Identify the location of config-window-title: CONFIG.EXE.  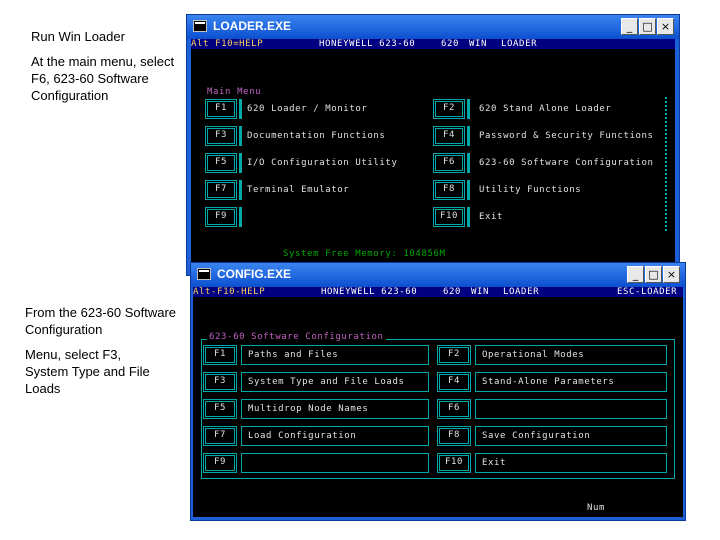
(254, 274).